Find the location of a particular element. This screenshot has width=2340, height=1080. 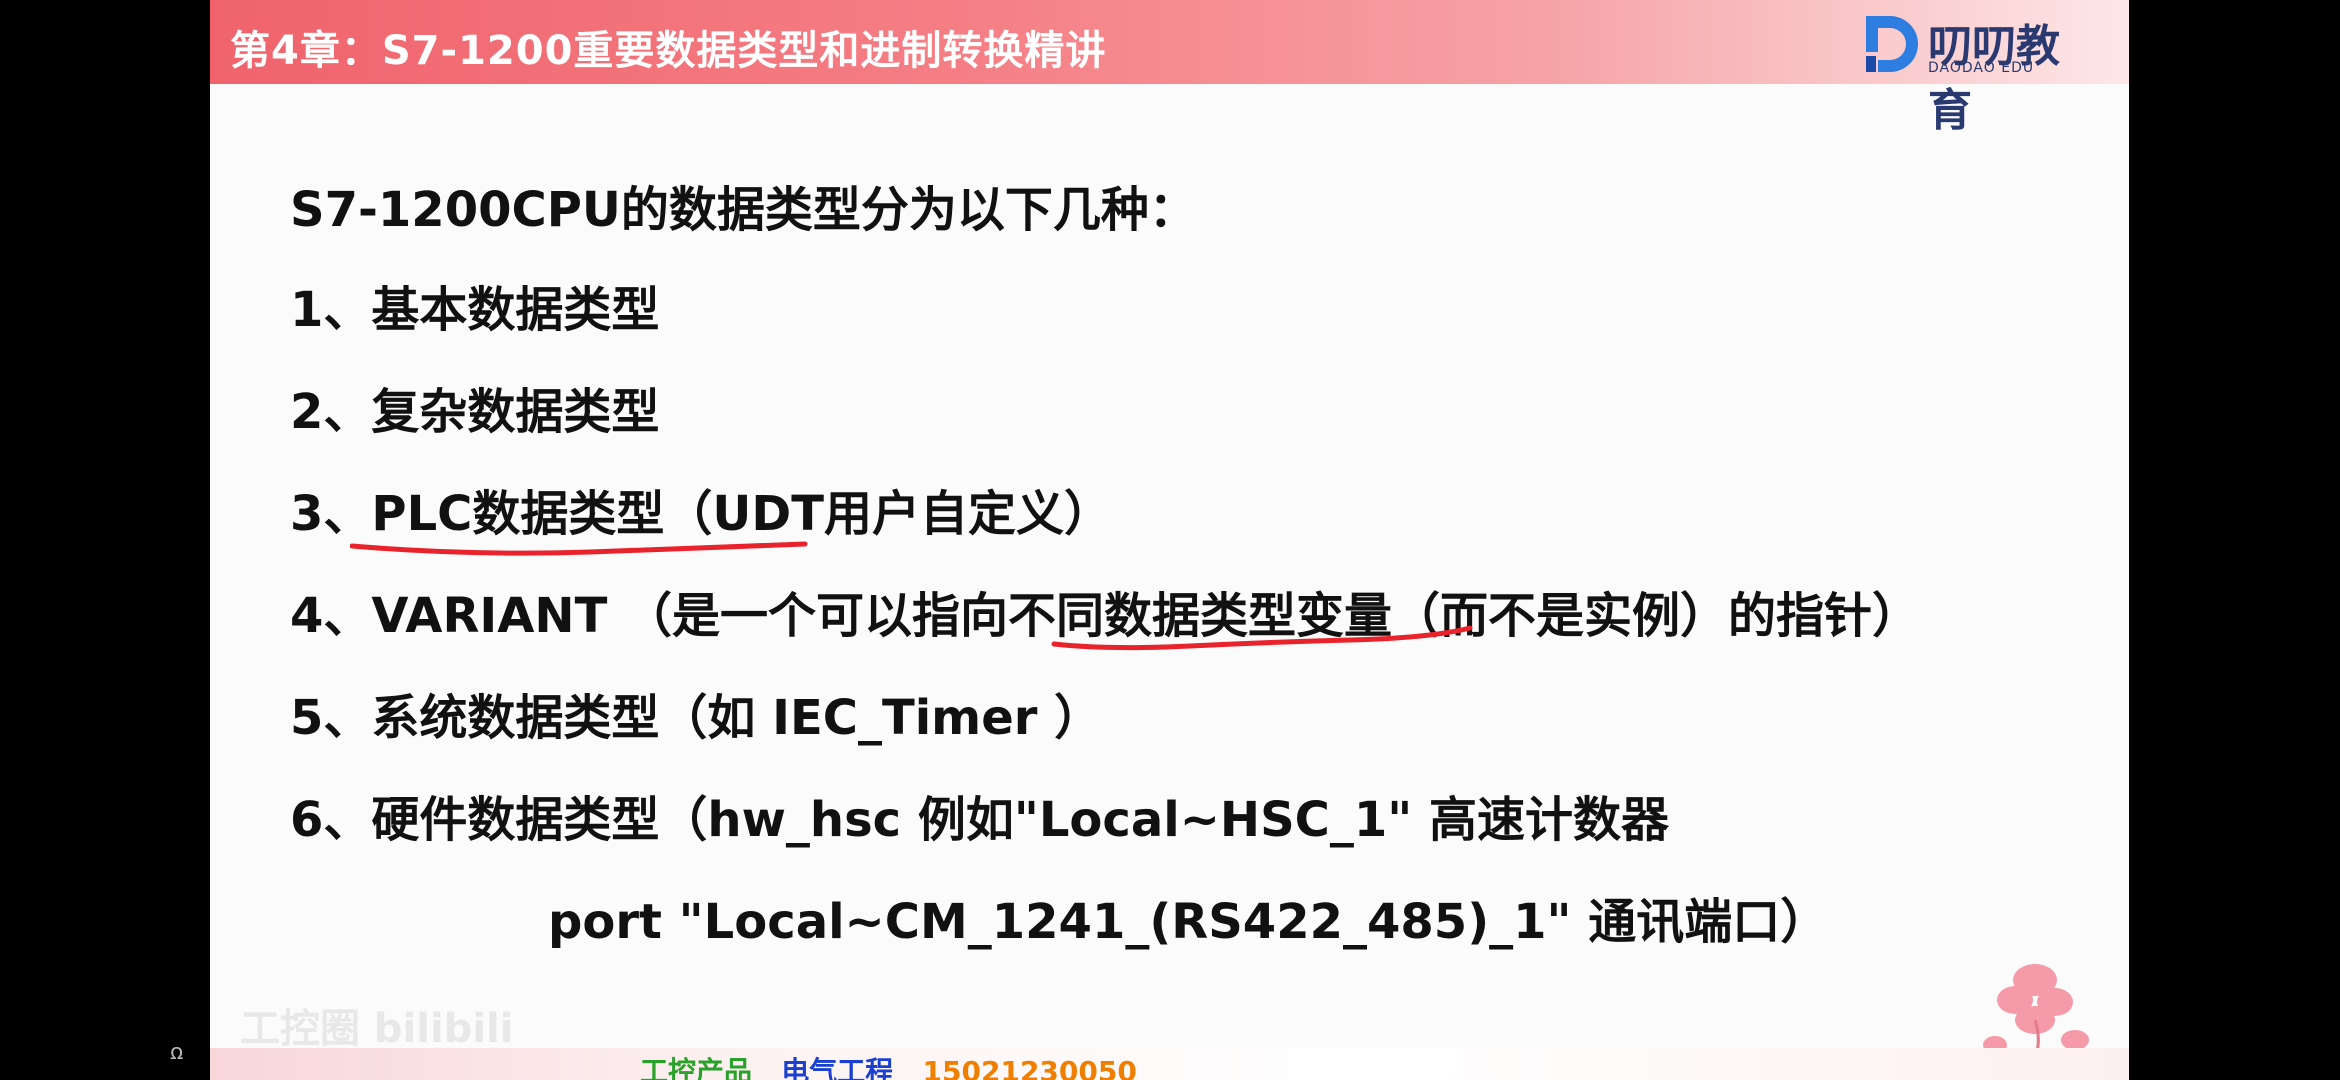

list-item: 6、硬件数据类型（hw_hsc 例如"Local~HSC_1" 高速计数器 is located at coordinates (979, 820).